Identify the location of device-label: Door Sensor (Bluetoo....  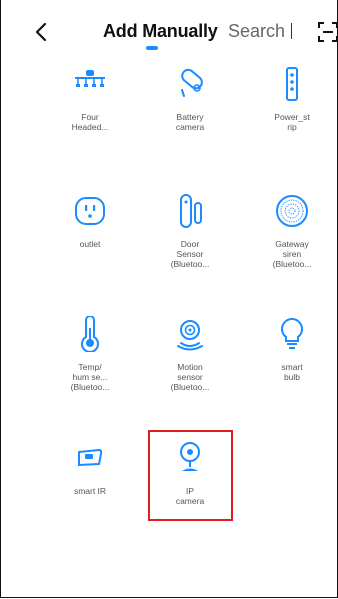
(190, 254).